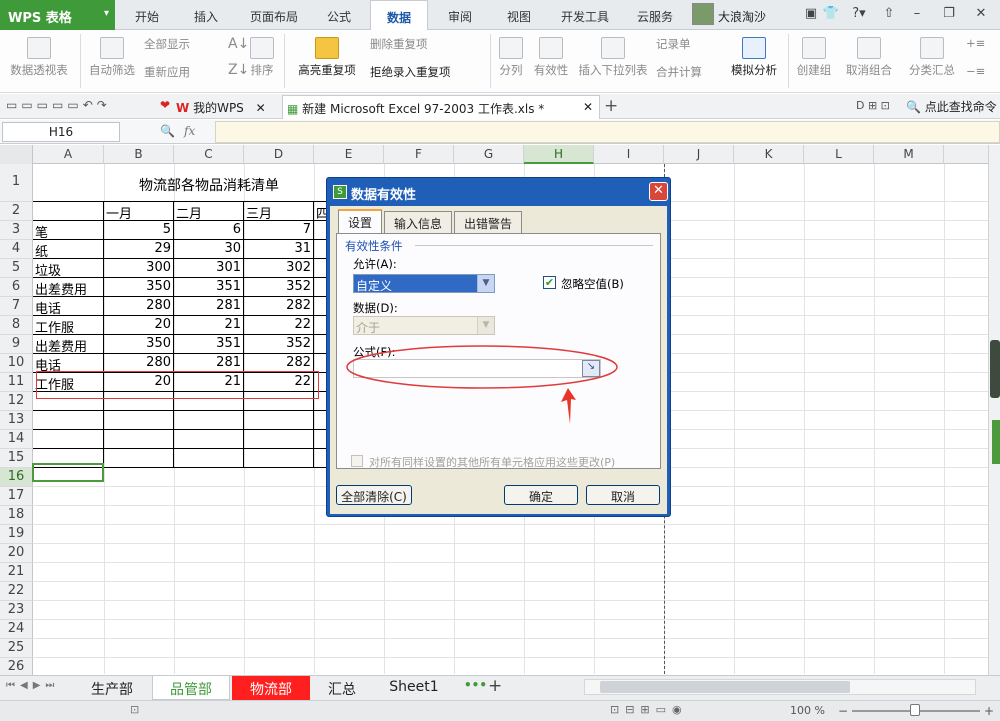 The width and height of the screenshot is (1000, 721). What do you see at coordinates (679, 72) in the screenshot?
I see `merge-calc-button: 合并计算` at bounding box center [679, 72].